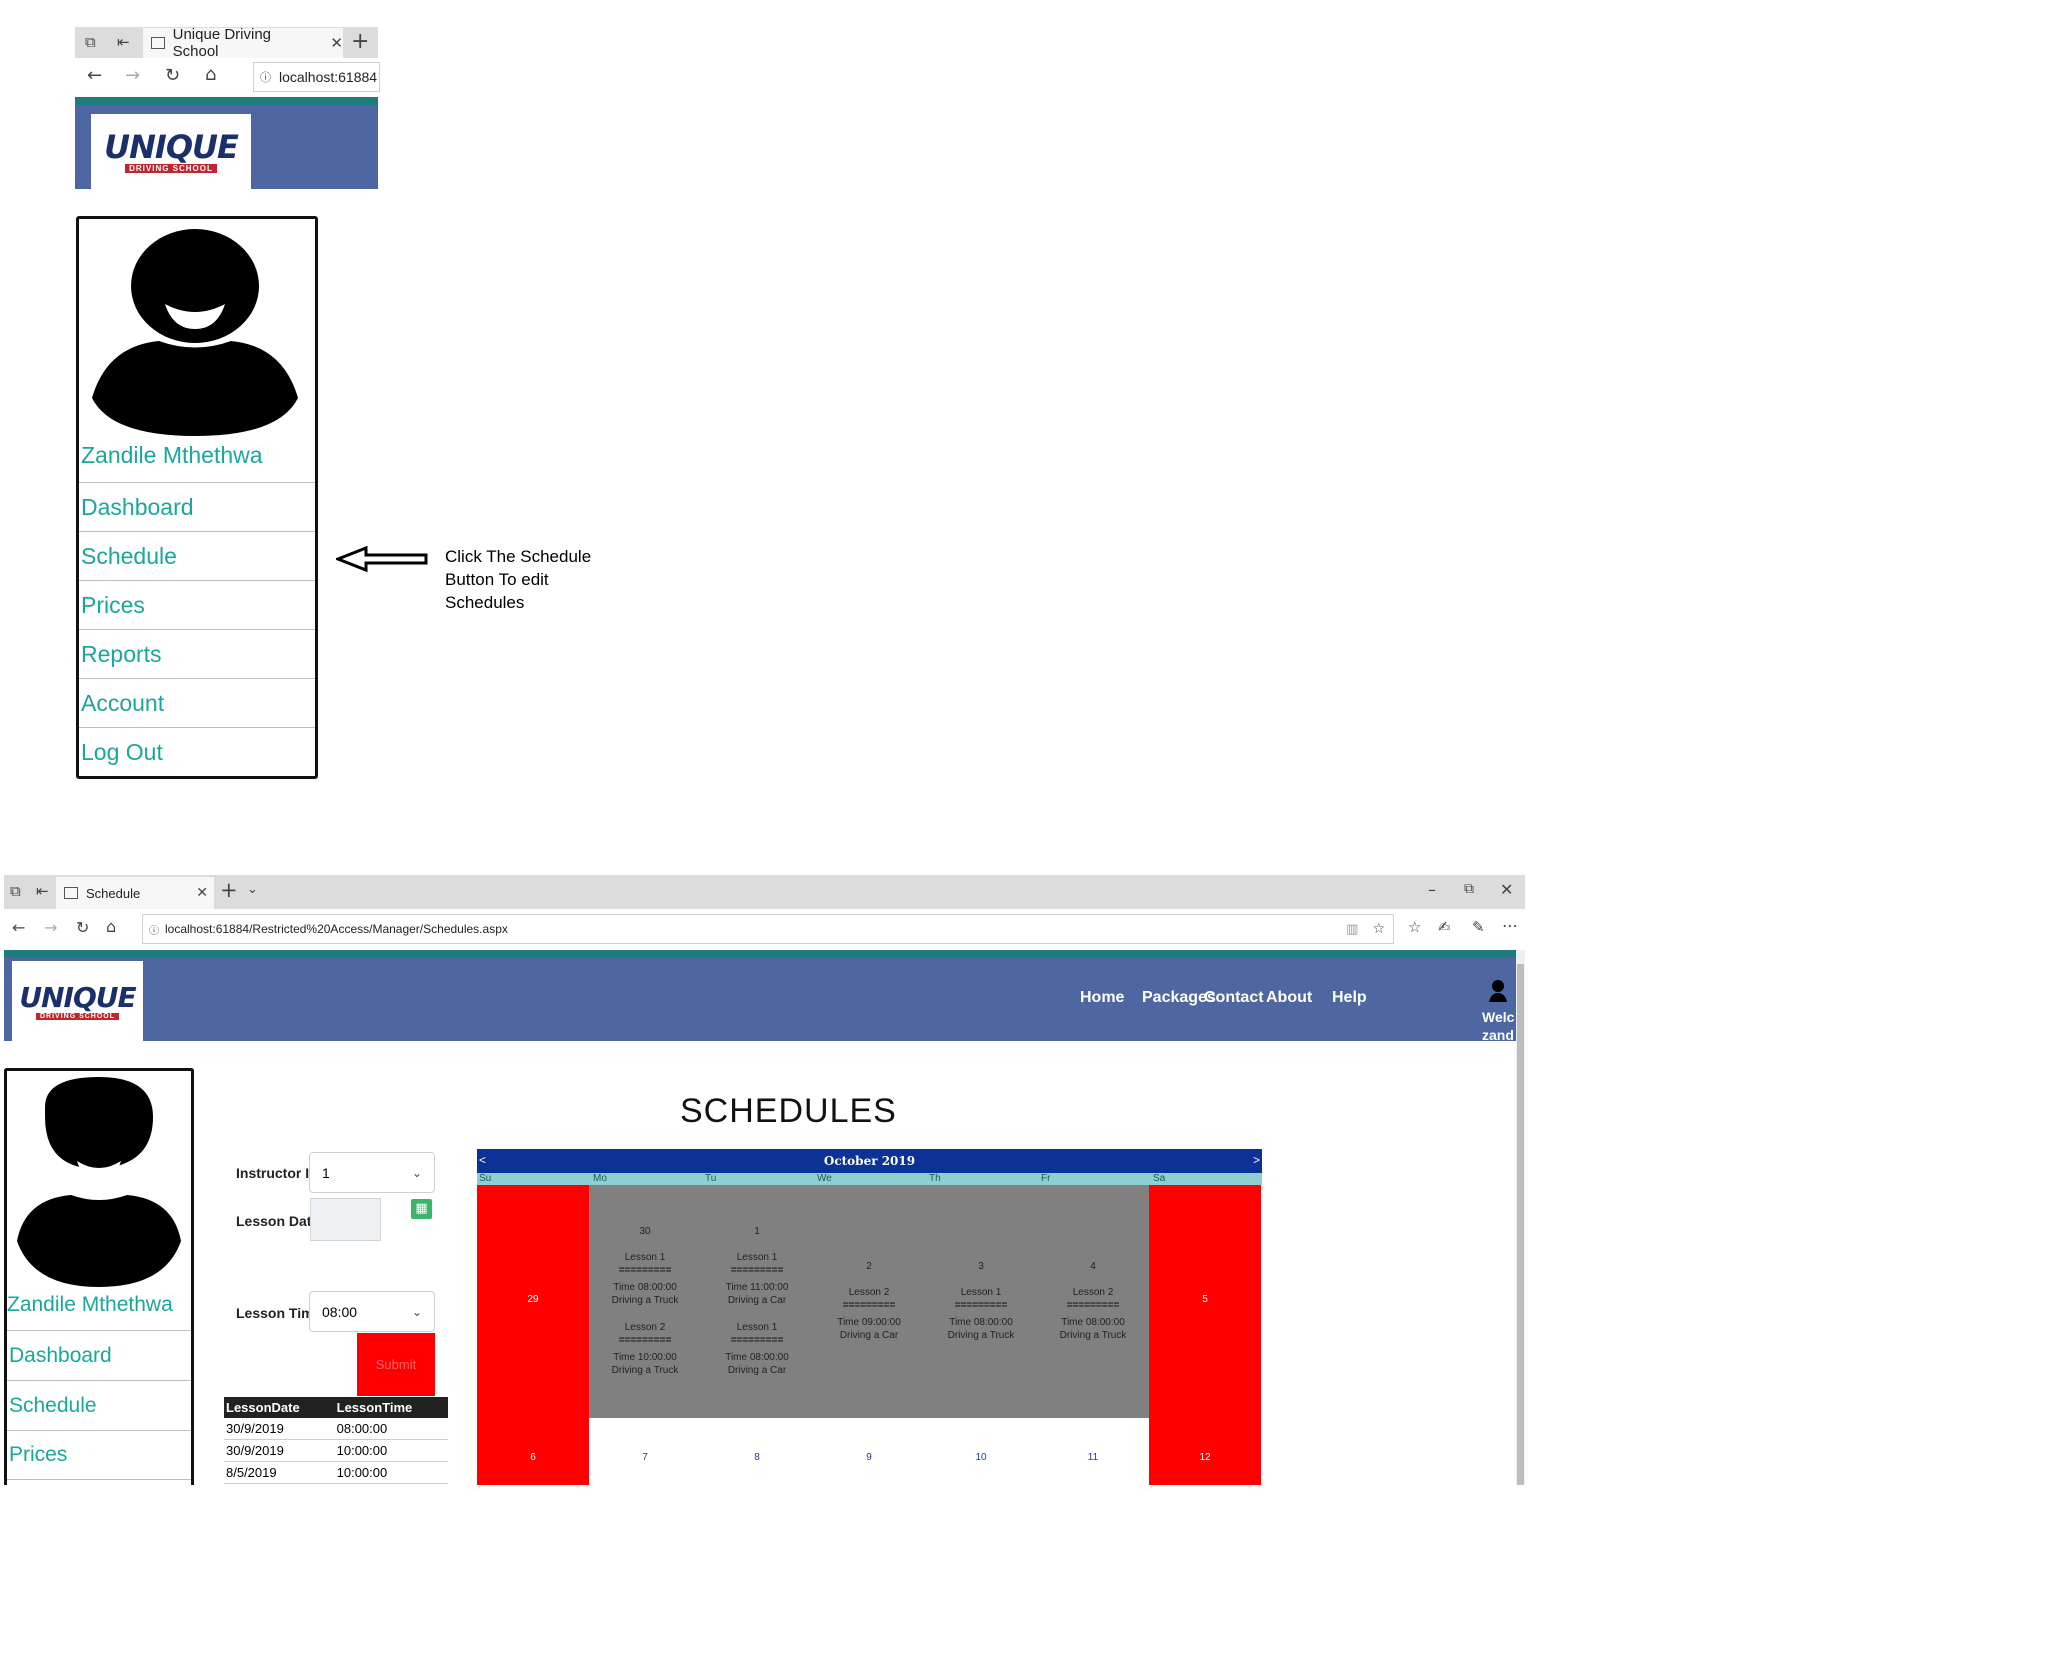 Image resolution: width=2072 pixels, height=1662 pixels. Describe the element at coordinates (1256, 1160) in the screenshot. I see `calendar-next-link: >` at that location.